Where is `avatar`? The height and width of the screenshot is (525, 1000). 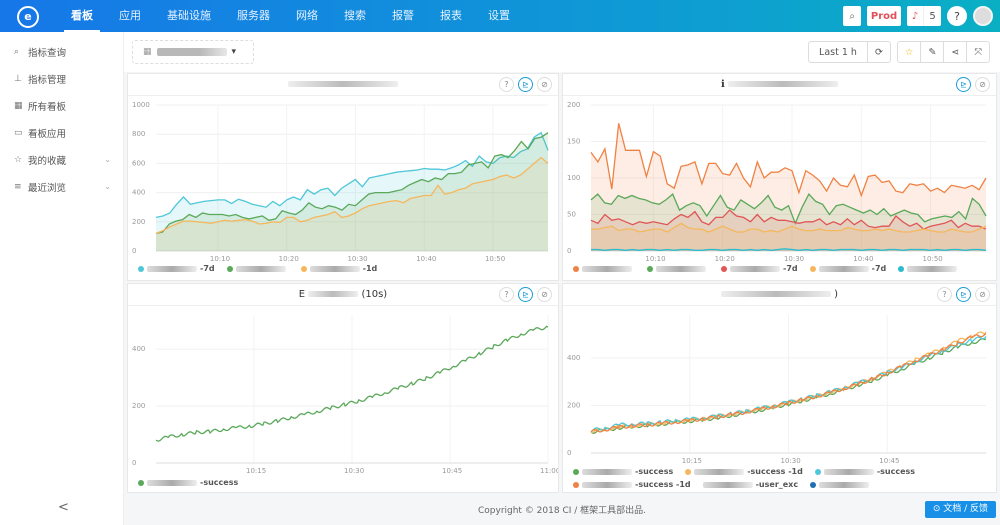 avatar is located at coordinates (983, 16).